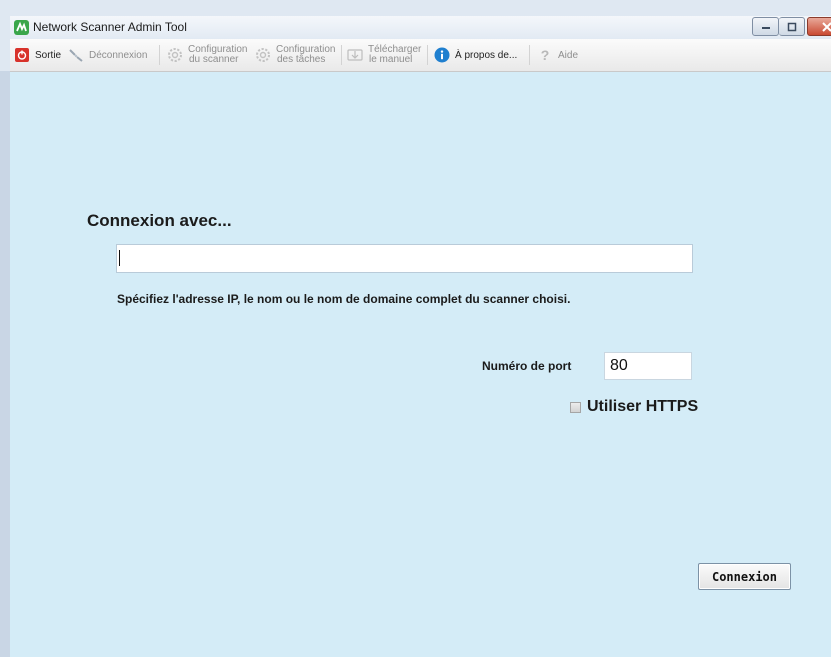 Image resolution: width=831 pixels, height=657 pixels. I want to click on download-manual-line2: le manuel, so click(391, 59).